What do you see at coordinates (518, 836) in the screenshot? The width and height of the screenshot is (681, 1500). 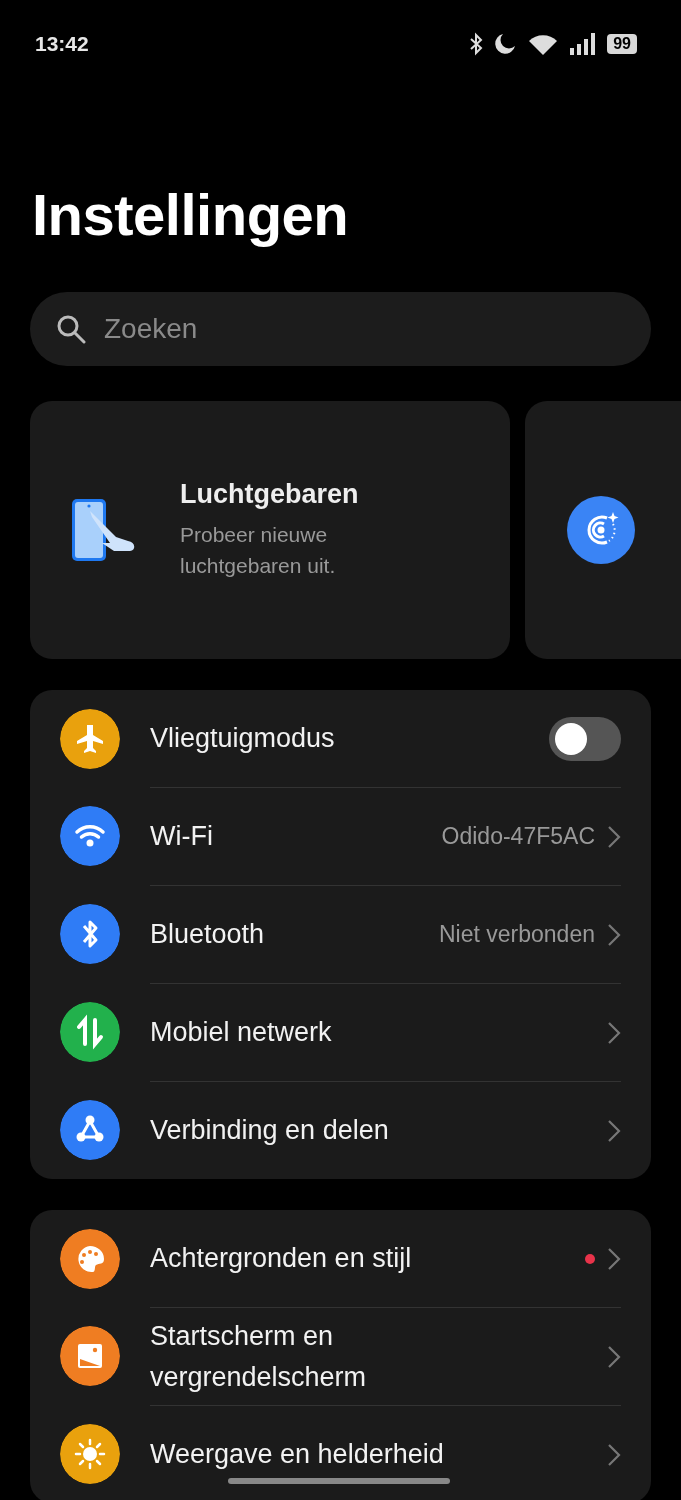 I see `setting-value: Odido-47F5AC` at bounding box center [518, 836].